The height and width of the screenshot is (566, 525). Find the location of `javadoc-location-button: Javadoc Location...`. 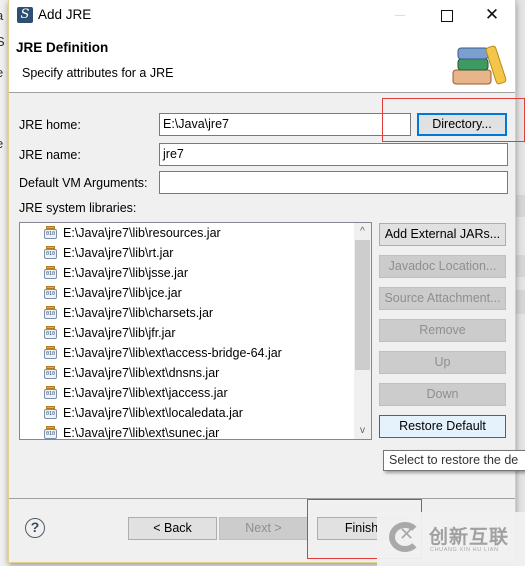

javadoc-location-button: Javadoc Location... is located at coordinates (442, 266).